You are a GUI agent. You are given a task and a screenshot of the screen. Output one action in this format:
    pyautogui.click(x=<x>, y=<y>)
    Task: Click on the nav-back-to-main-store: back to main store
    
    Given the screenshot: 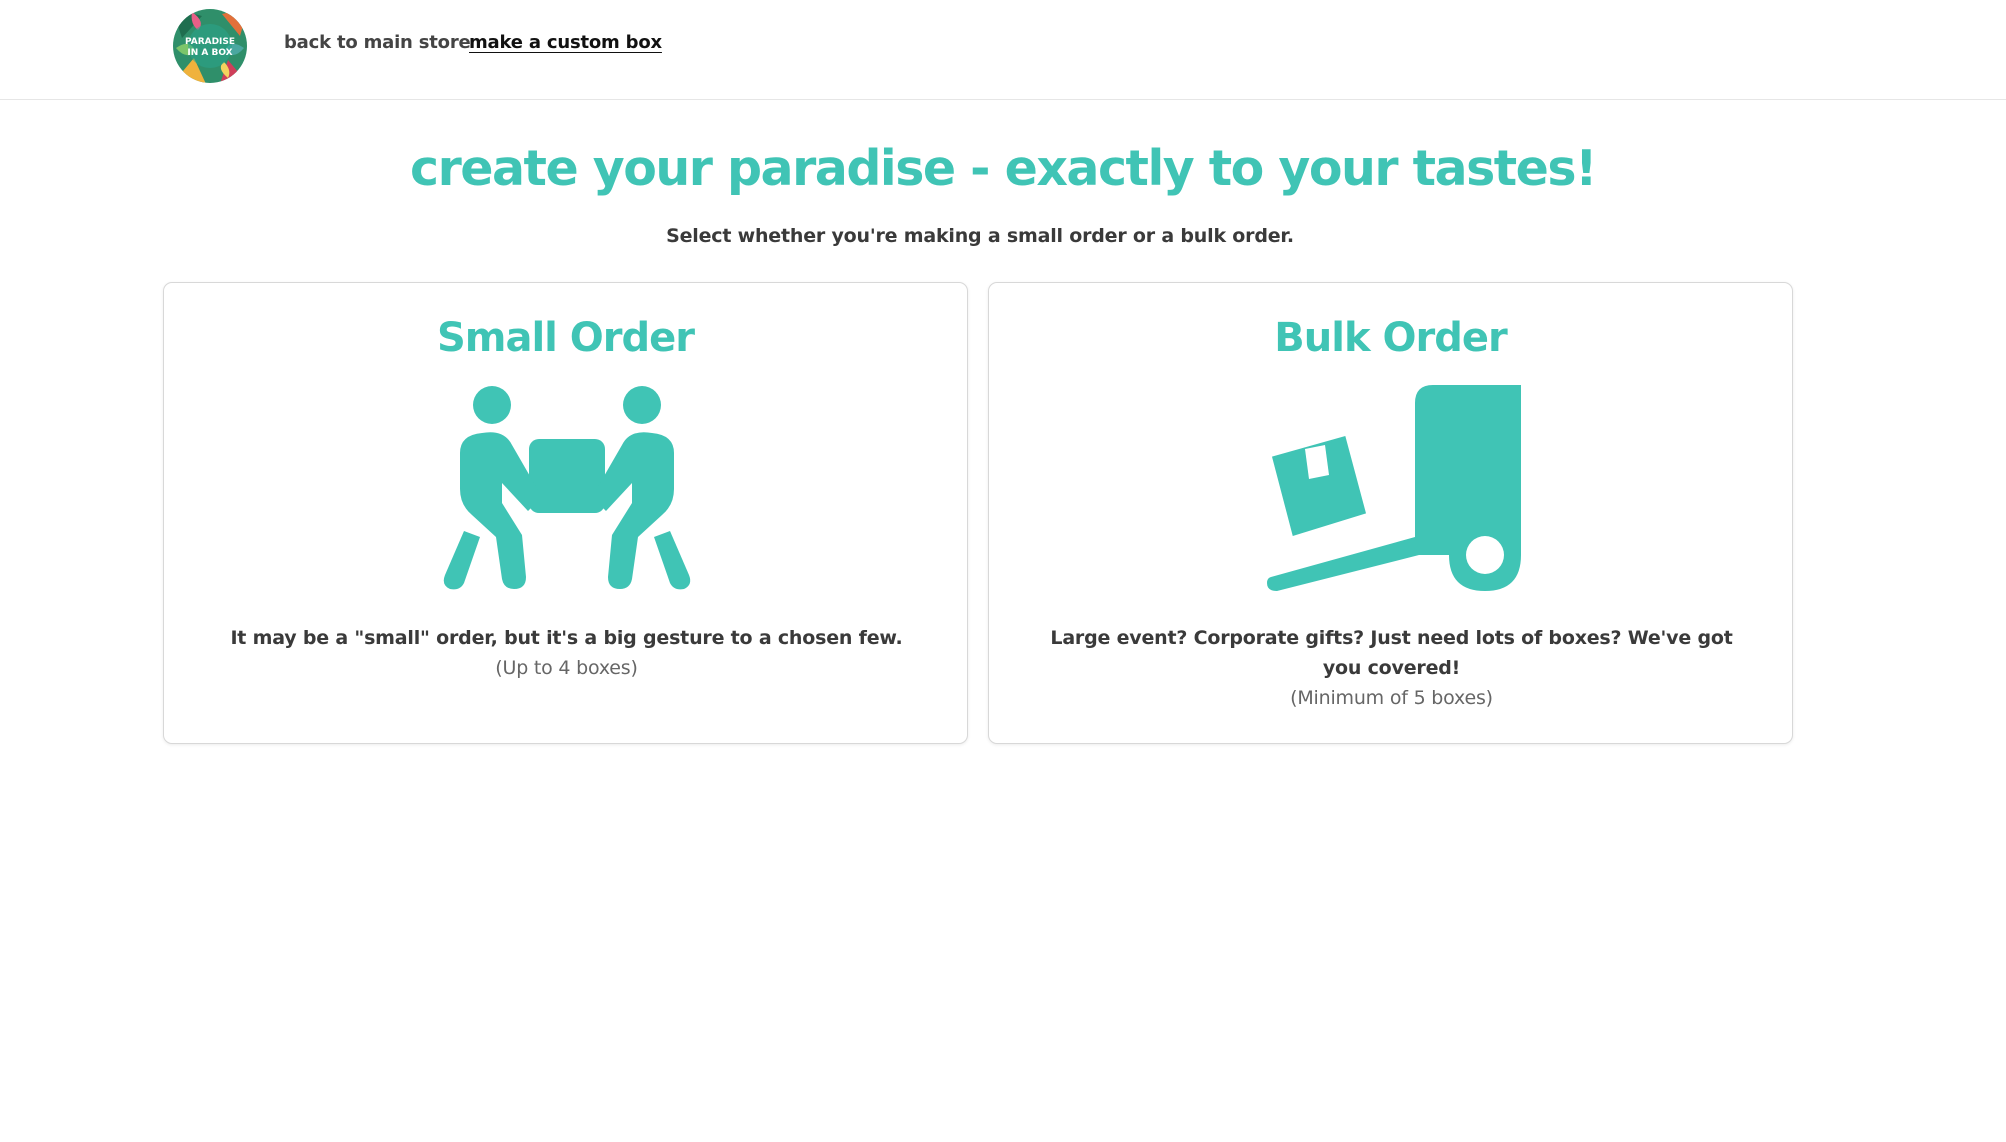 What is the action you would take?
    pyautogui.click(x=377, y=42)
    